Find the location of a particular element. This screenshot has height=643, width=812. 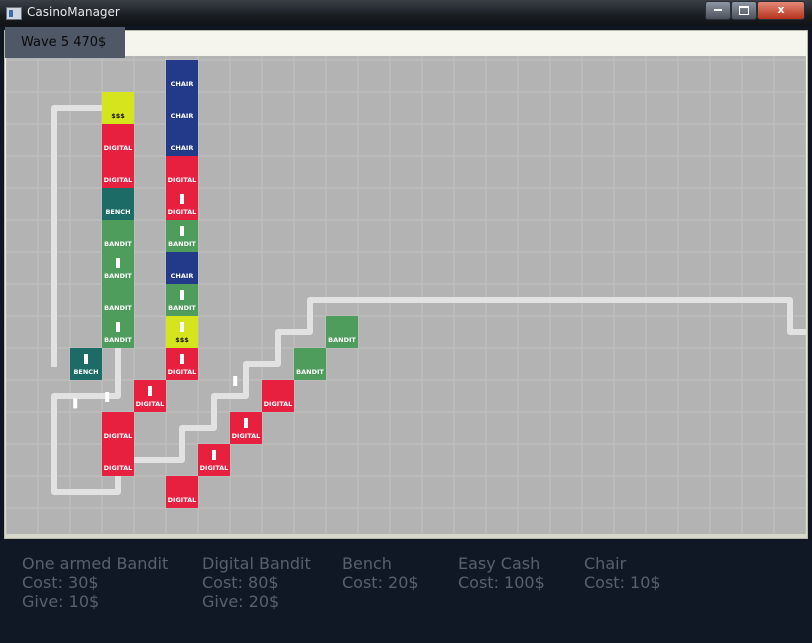

wave-status: Wave 5 470$ is located at coordinates (65, 42).